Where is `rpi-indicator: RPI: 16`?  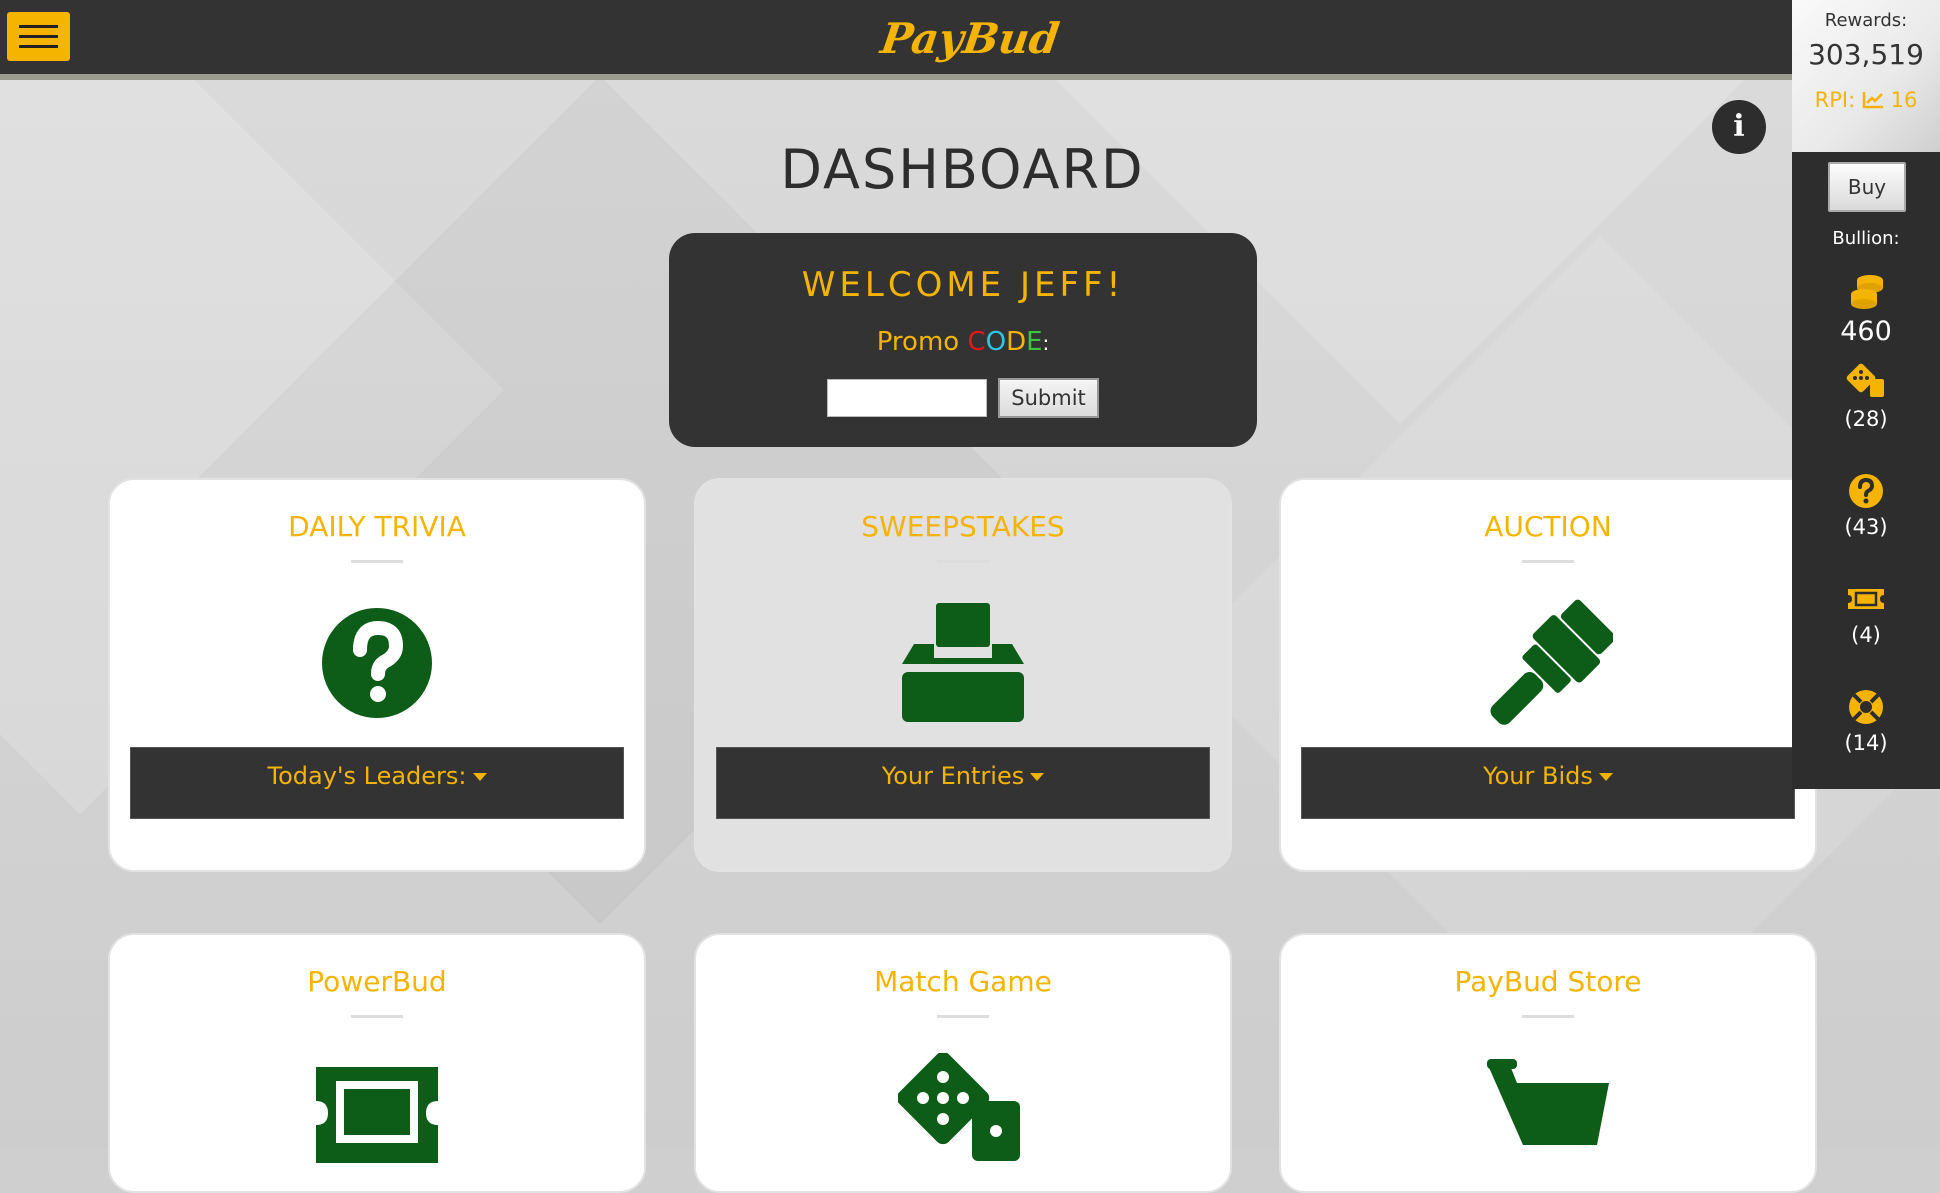 rpi-indicator: RPI: 16 is located at coordinates (1866, 100).